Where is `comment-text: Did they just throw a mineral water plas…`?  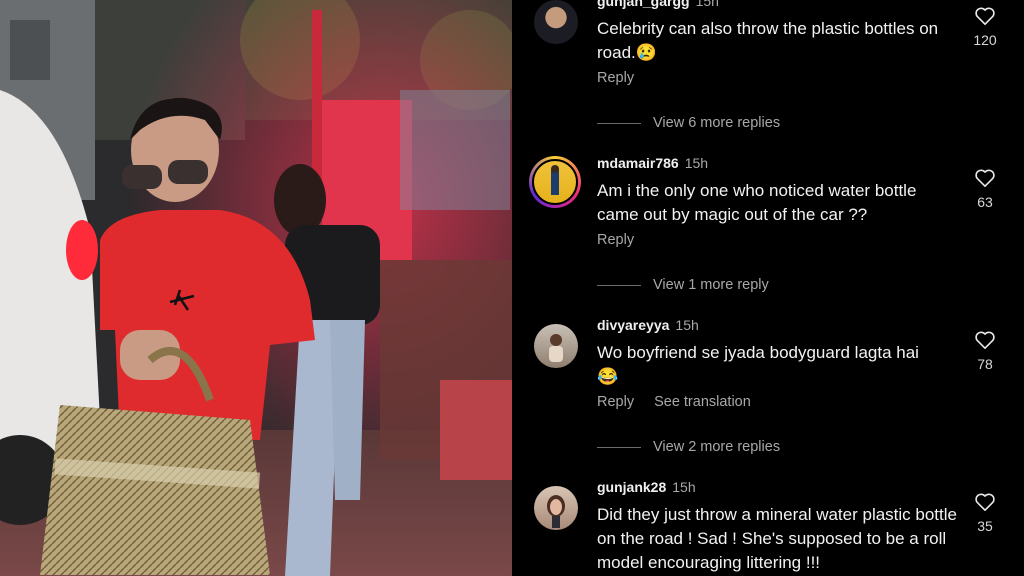 comment-text: Did they just throw a mineral water plas… is located at coordinates (777, 538).